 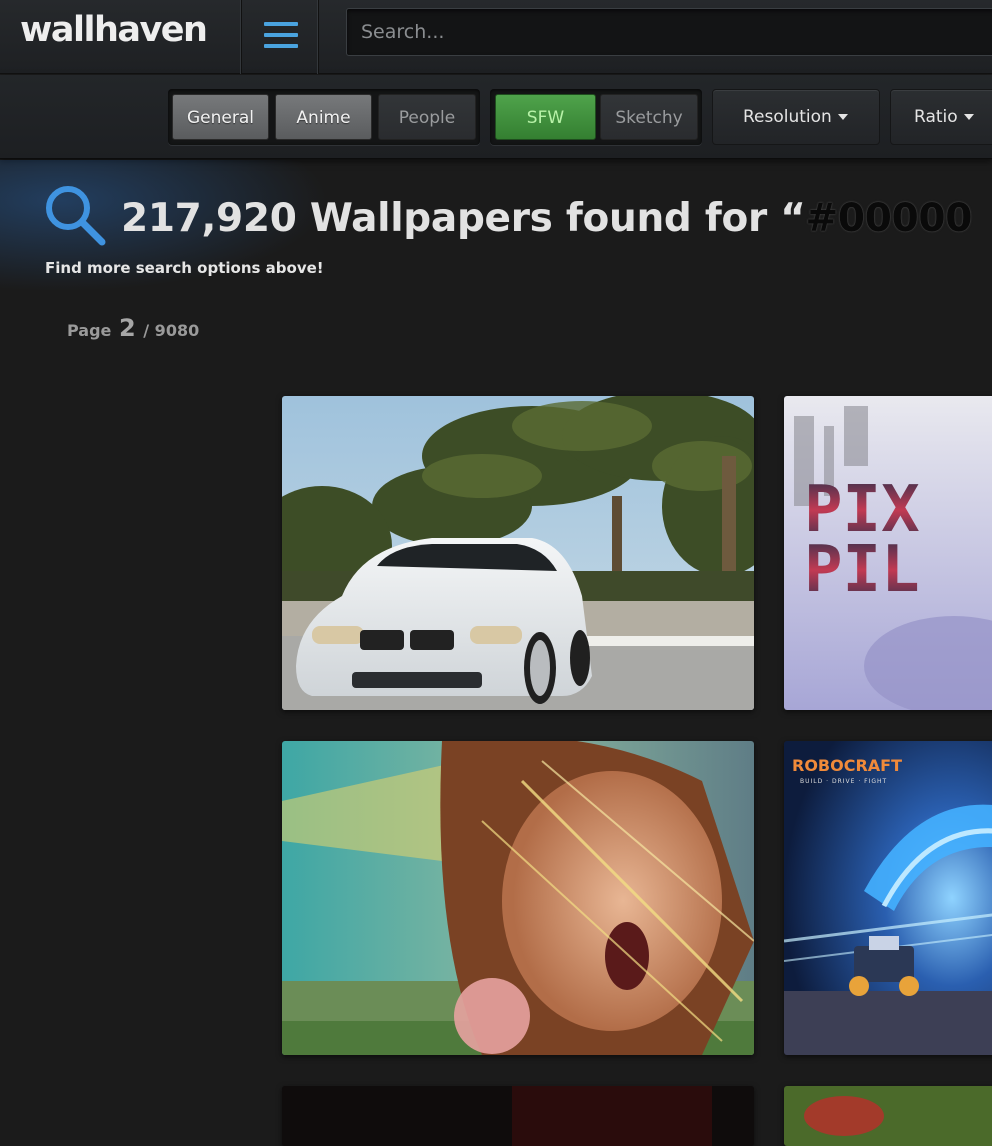 I want to click on wallpaper-thumbnail: ROBOCRAFT BUILD · DRIVE · FIGHT, so click(x=888, y=898).